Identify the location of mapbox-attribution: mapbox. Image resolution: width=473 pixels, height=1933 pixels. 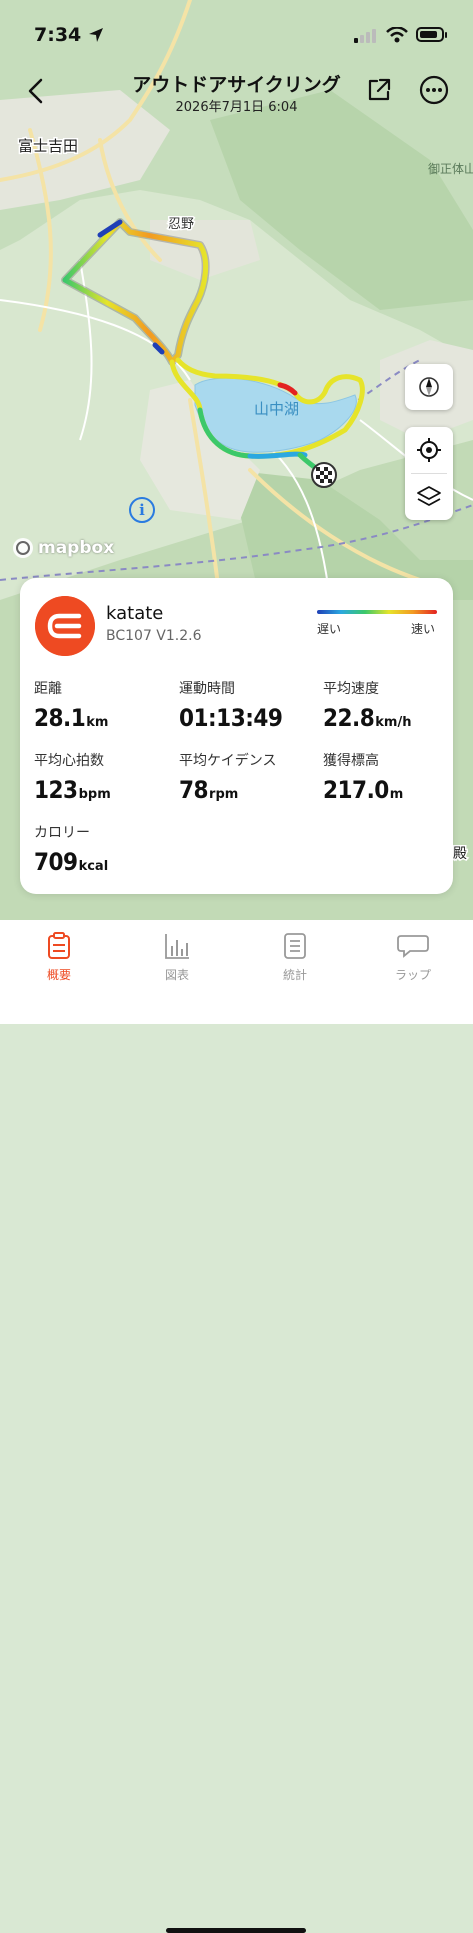
(63, 548).